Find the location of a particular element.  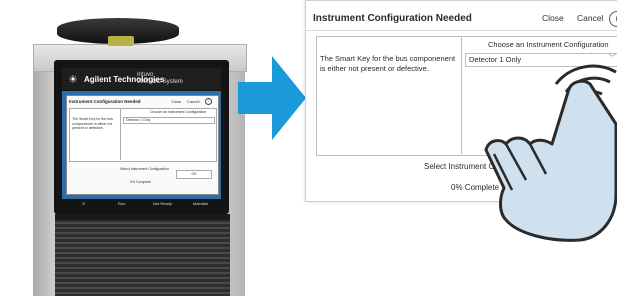

arrow-right-icon is located at coordinates (272, 98).